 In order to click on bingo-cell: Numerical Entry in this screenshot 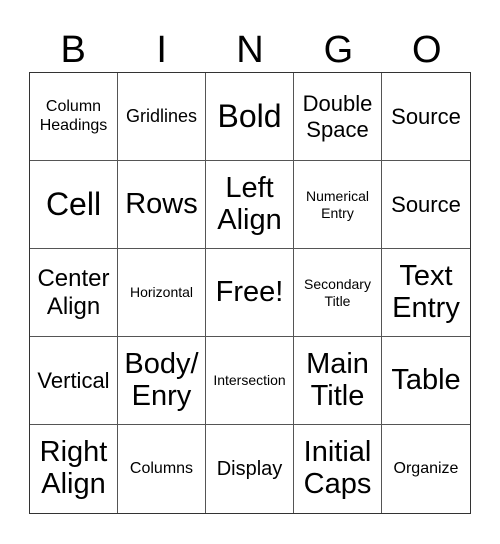, I will do `click(338, 205)`.